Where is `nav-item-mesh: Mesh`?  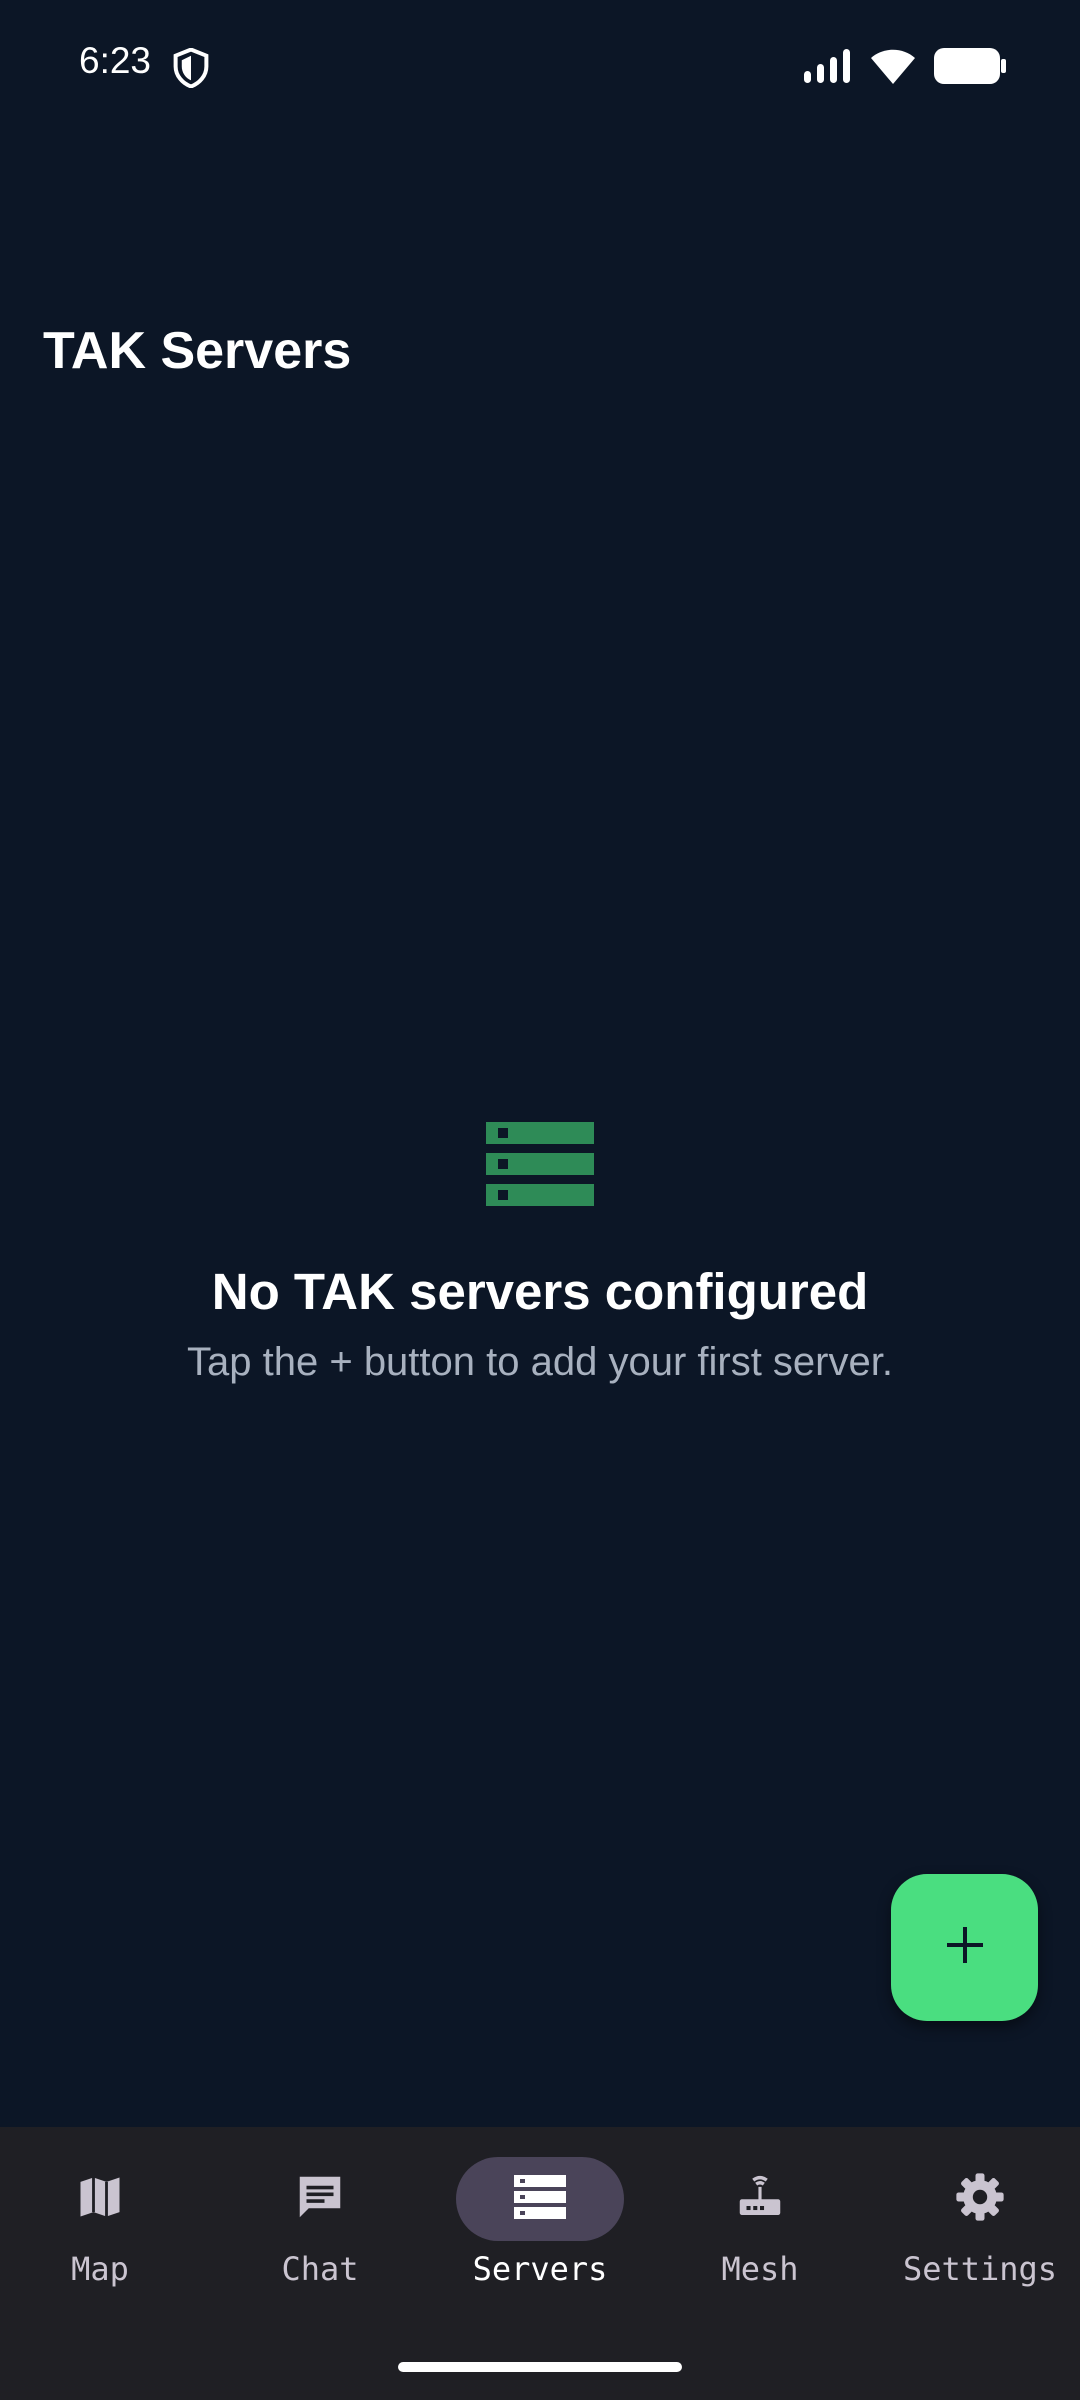
nav-item-mesh: Mesh is located at coordinates (760, 2232).